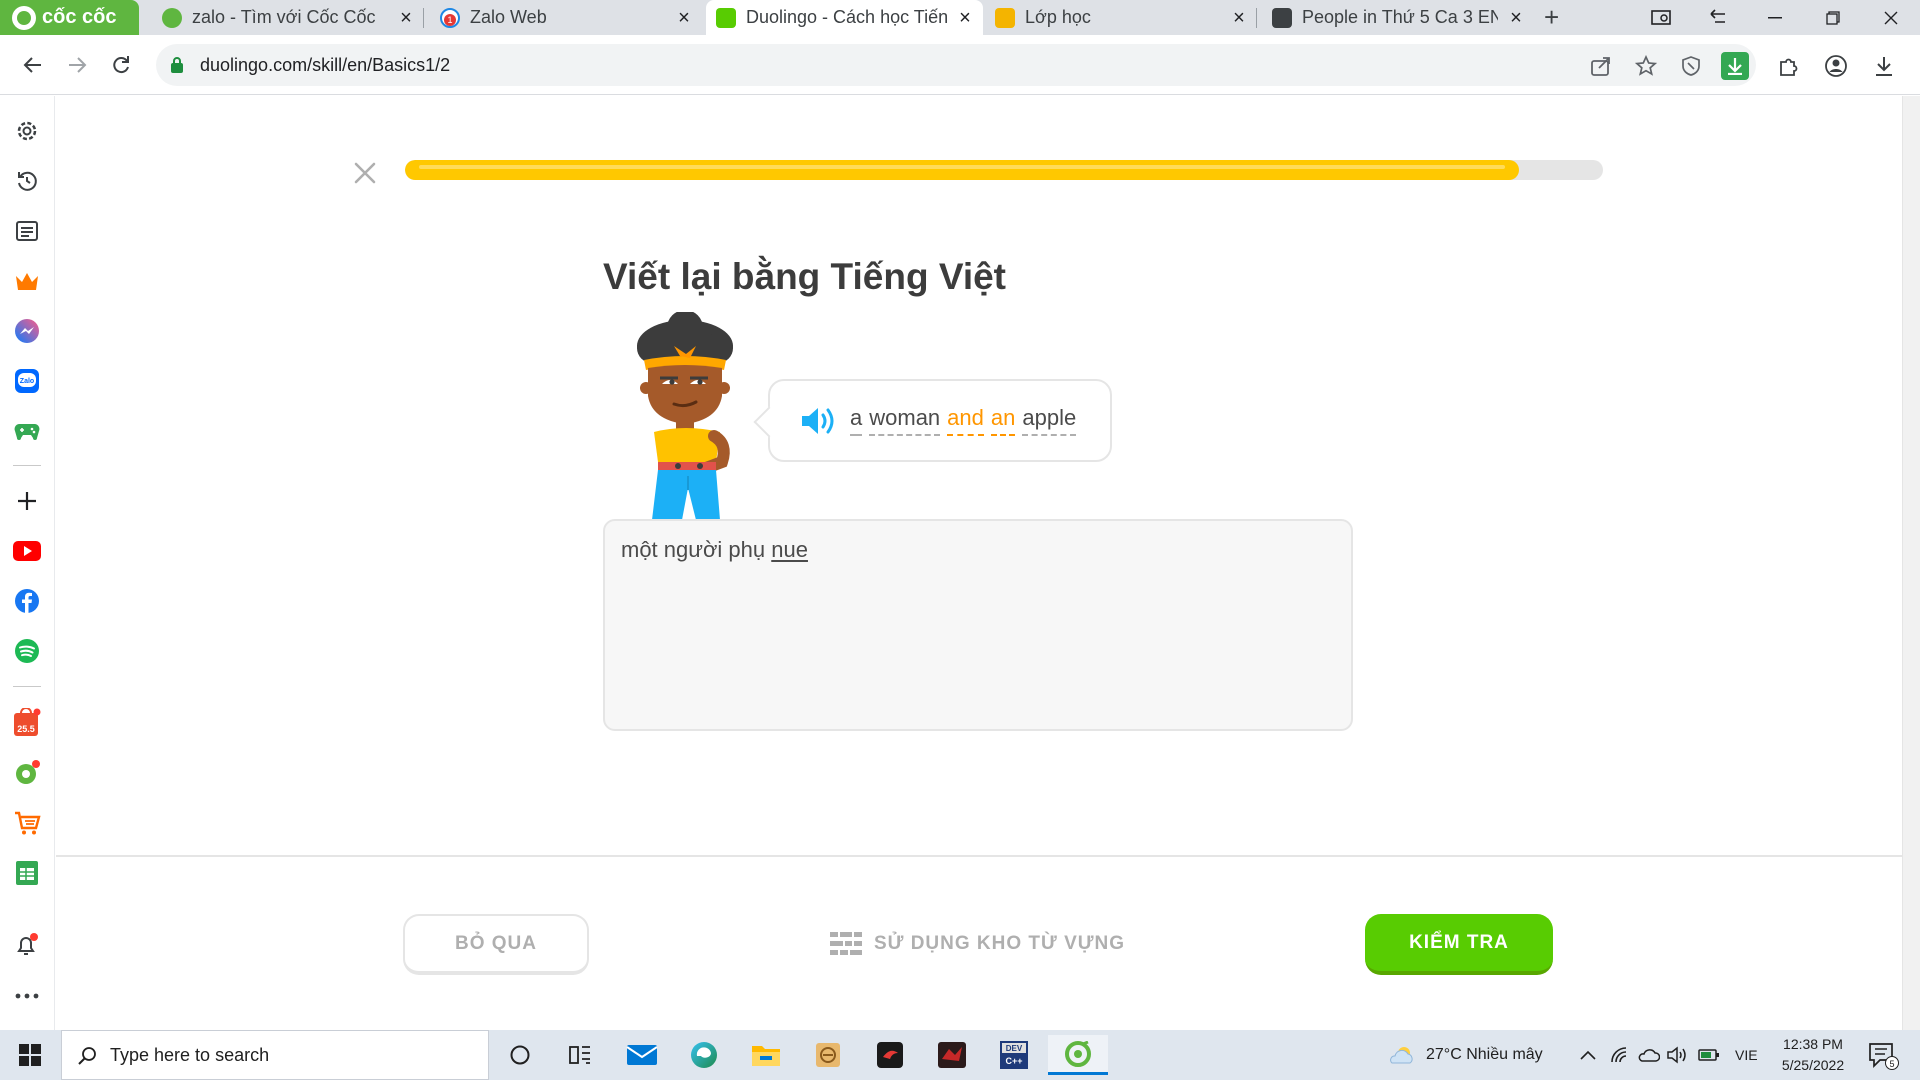  What do you see at coordinates (30, 1055) in the screenshot?
I see `windows-start-icon` at bounding box center [30, 1055].